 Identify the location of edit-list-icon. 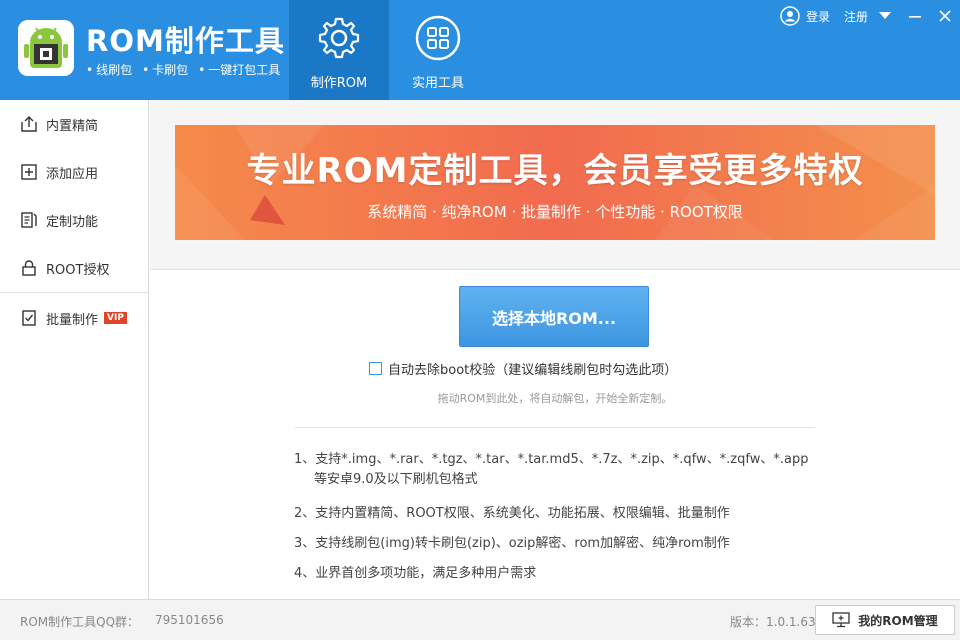
(29, 220).